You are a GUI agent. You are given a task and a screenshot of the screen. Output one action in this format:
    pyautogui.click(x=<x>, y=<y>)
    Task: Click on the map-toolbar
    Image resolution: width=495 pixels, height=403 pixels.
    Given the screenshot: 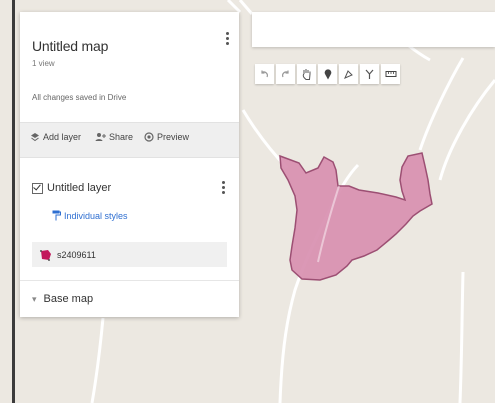 What is the action you would take?
    pyautogui.click(x=327, y=74)
    